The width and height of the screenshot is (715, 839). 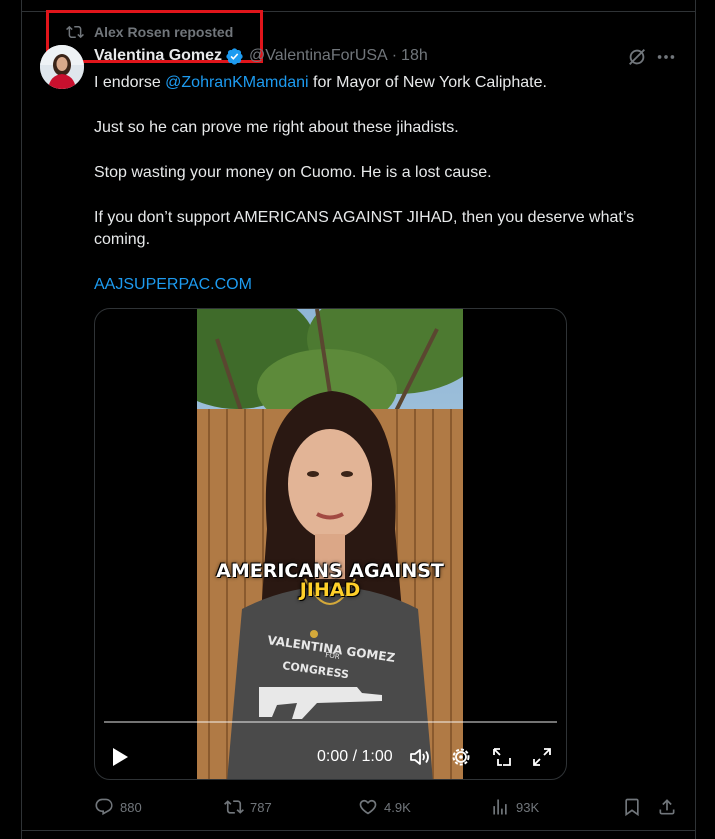 What do you see at coordinates (119, 757) in the screenshot?
I see `play-icon` at bounding box center [119, 757].